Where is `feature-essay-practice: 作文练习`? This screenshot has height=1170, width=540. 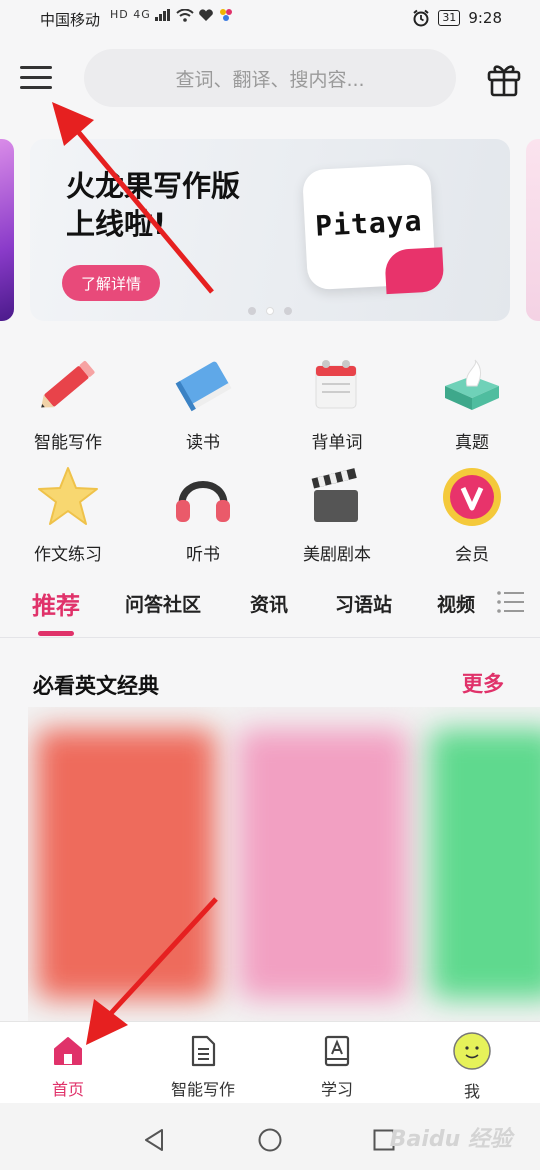 feature-essay-practice: 作文练习 is located at coordinates (68, 514).